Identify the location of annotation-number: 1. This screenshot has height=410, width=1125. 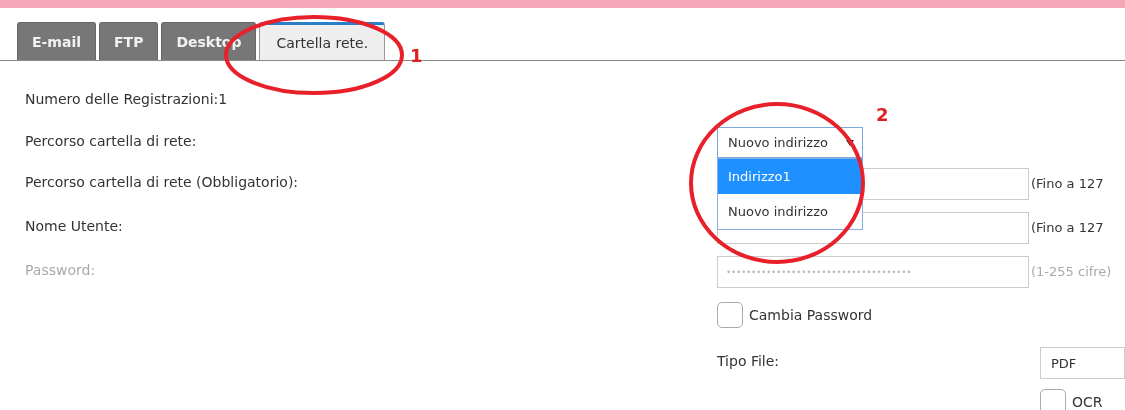
(416, 55).